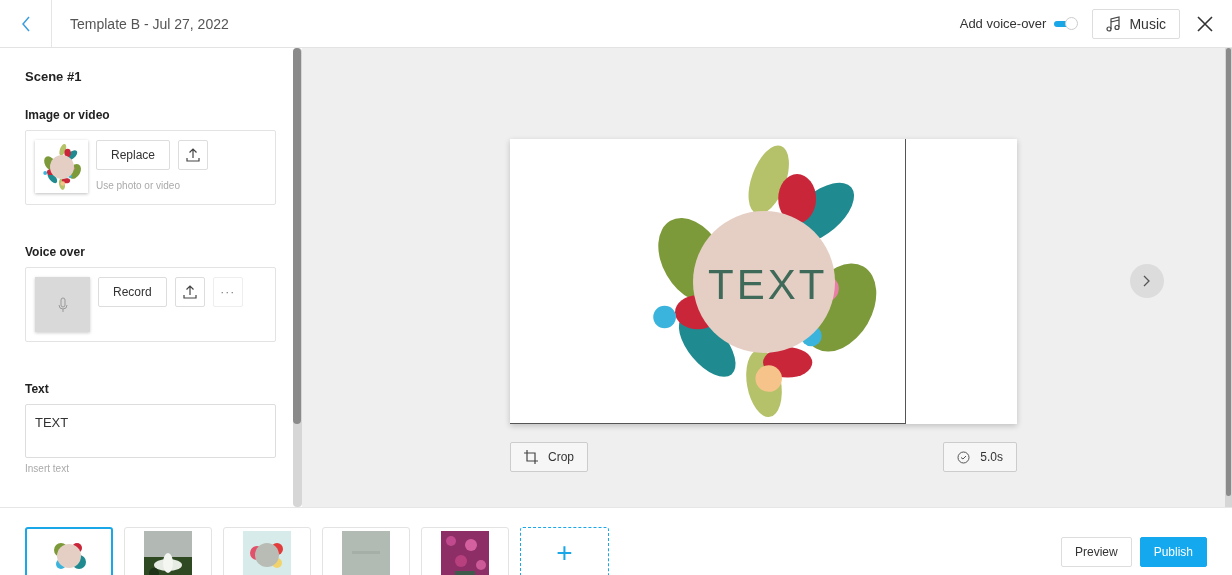 The height and width of the screenshot is (575, 1232). Describe the element at coordinates (227, 292) in the screenshot. I see `more-button: ···` at that location.